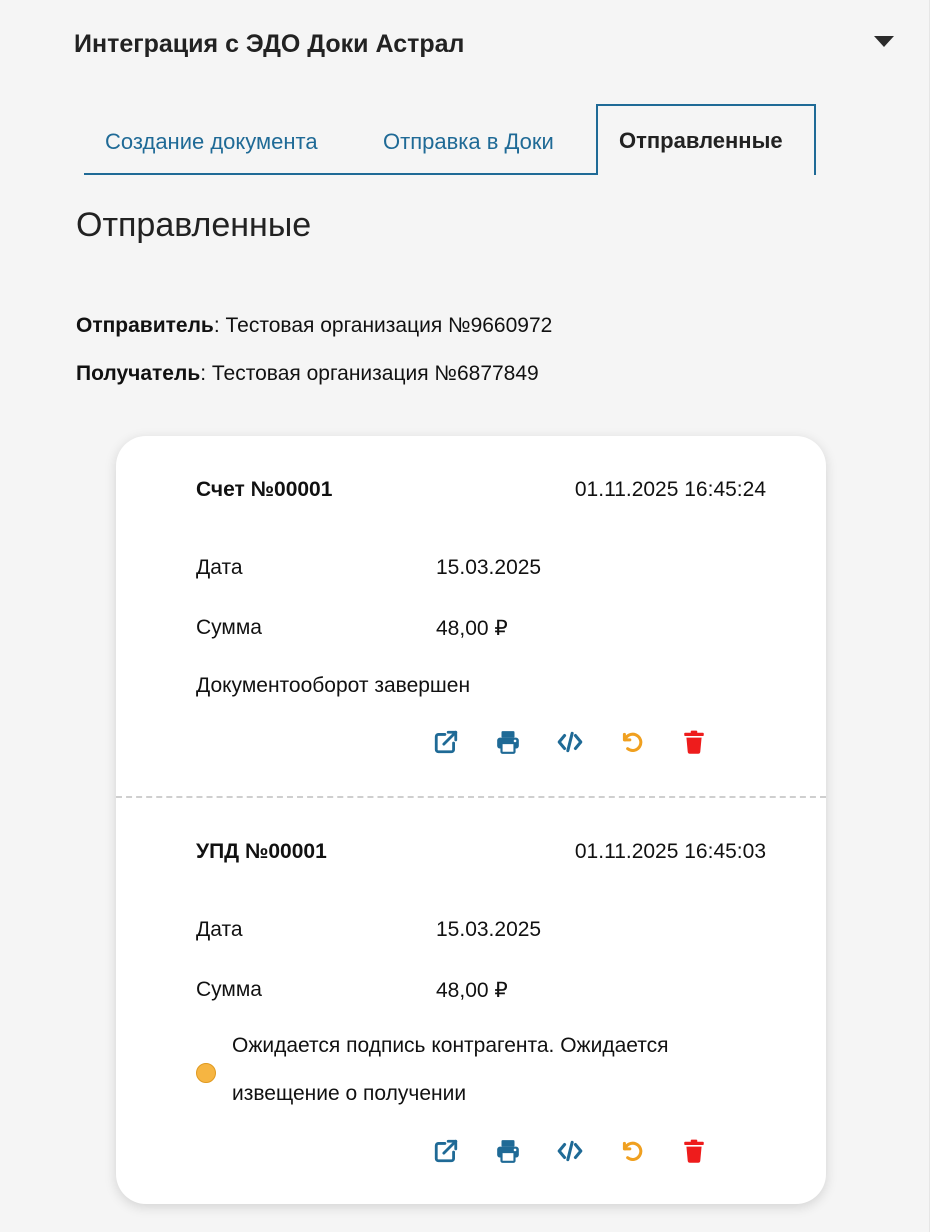 The width and height of the screenshot is (934, 1232). What do you see at coordinates (145, 325) in the screenshot?
I see `sender-label: Отправитель` at bounding box center [145, 325].